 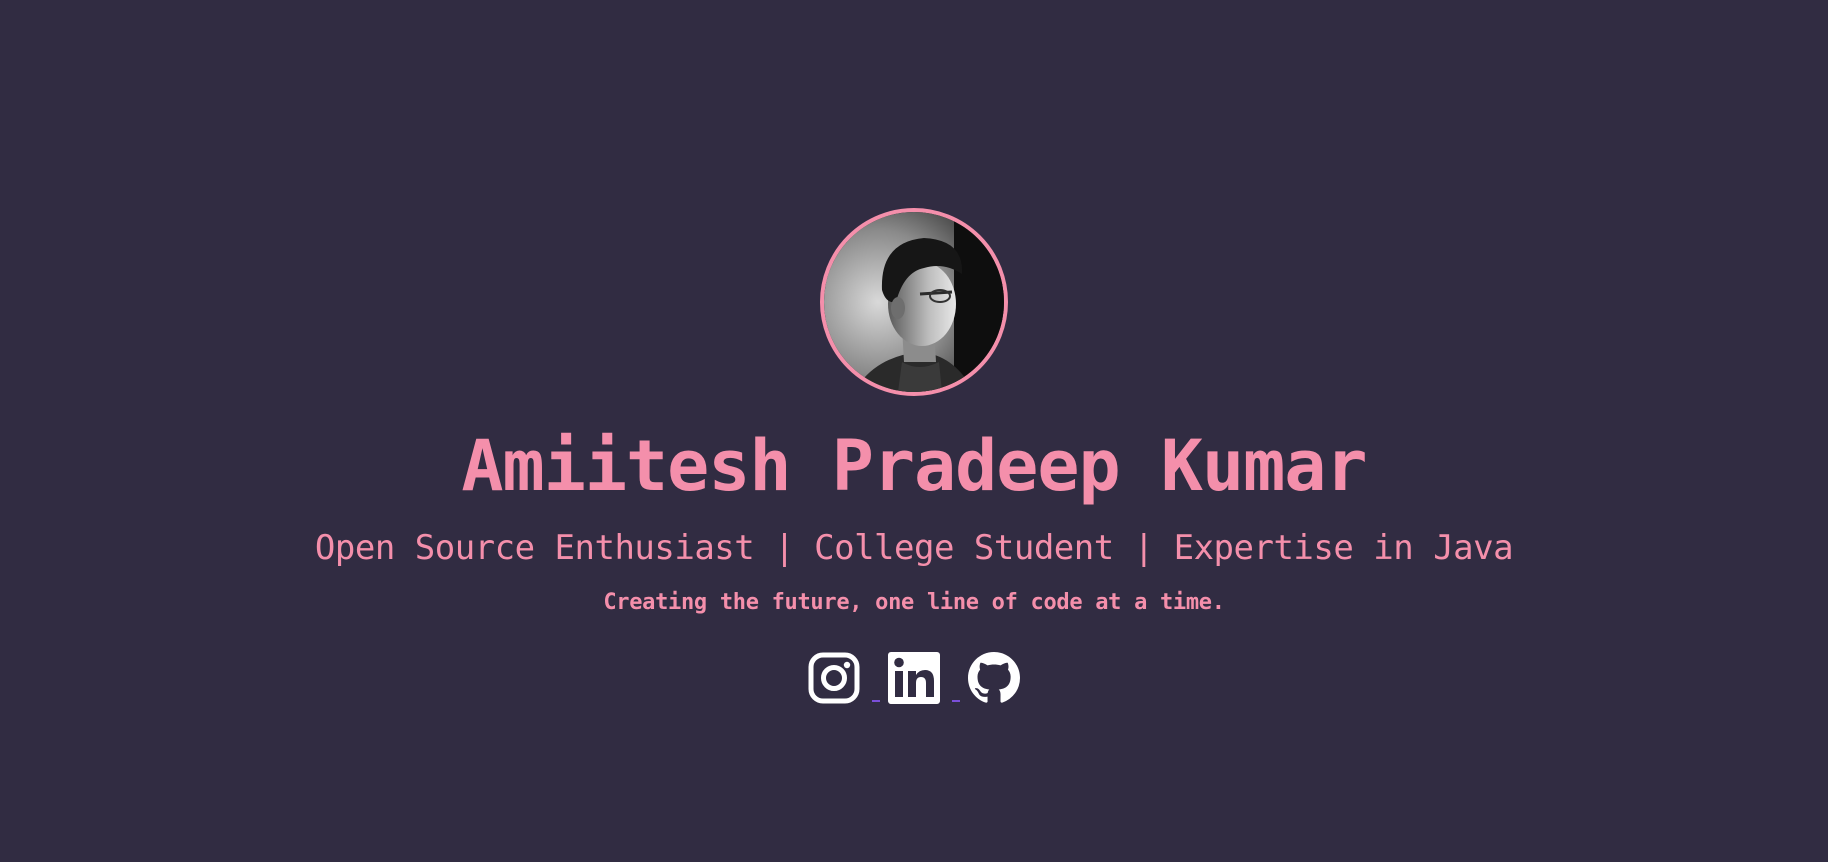 I want to click on instagram-icon, so click(x=834, y=678).